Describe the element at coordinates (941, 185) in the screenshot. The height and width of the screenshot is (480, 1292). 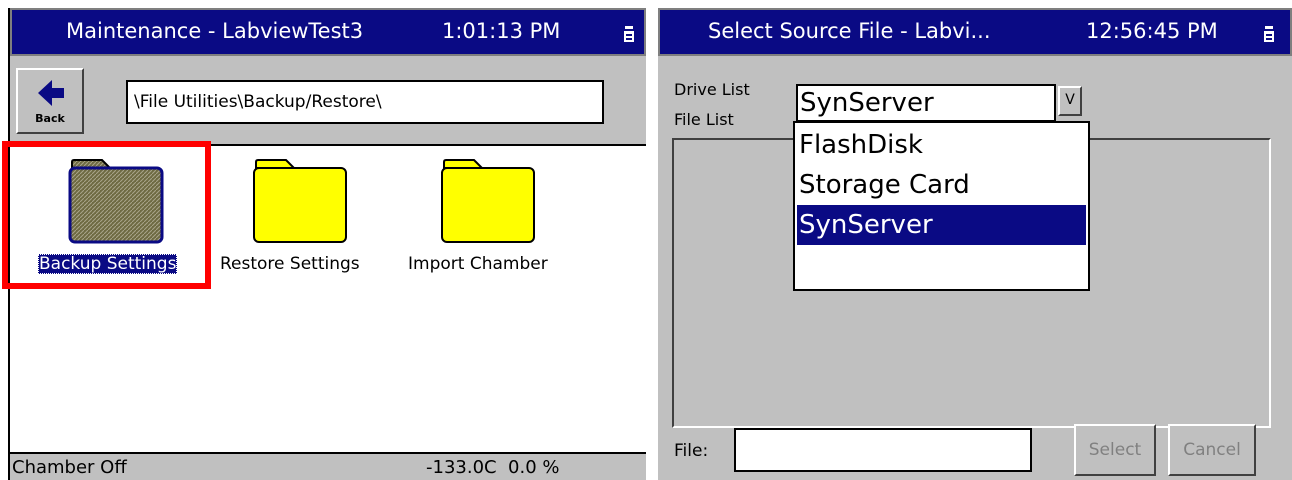
I see `drive-option-storage-card: Storage Card` at that location.